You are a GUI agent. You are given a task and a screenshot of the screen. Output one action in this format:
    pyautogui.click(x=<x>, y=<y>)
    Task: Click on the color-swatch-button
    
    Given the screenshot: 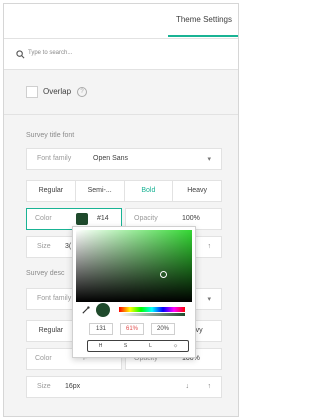 What is the action you would take?
    pyautogui.click(x=82, y=219)
    